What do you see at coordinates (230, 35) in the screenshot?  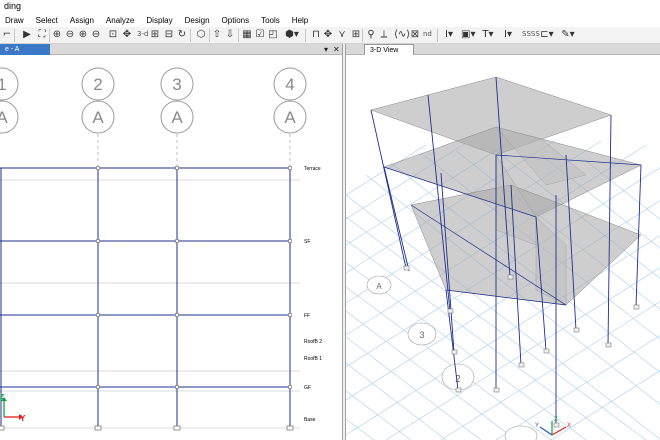 I see `move-down-icon: ⇩` at bounding box center [230, 35].